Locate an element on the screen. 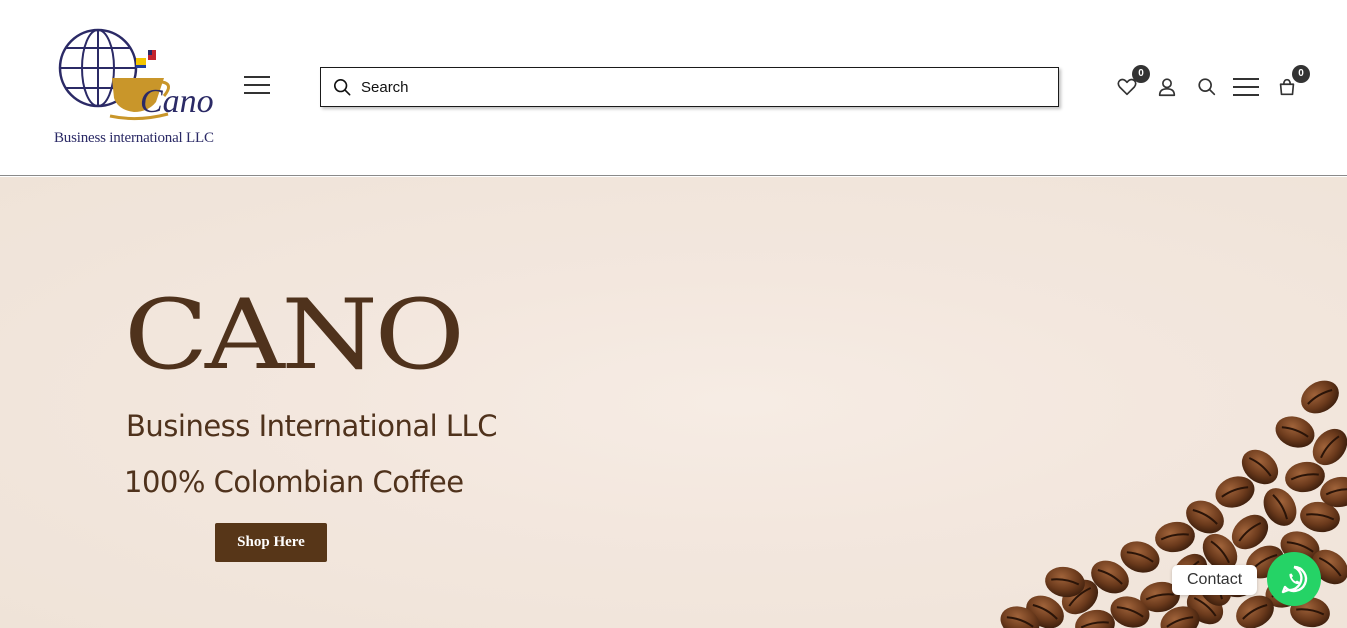  whatsapp-button is located at coordinates (1294, 579).